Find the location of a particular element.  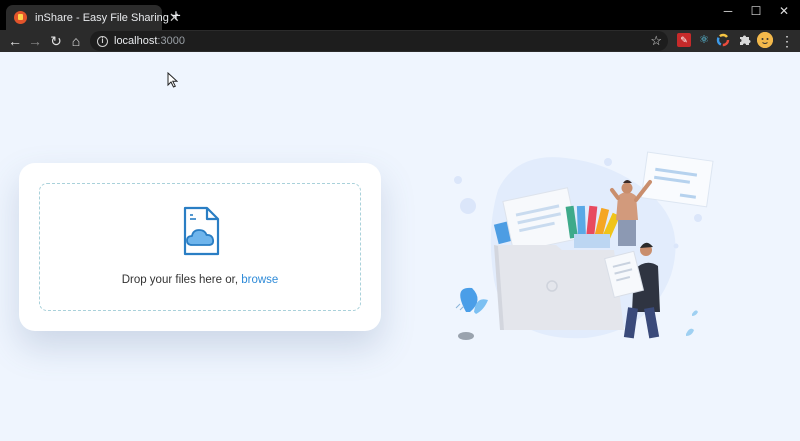

tab-favicon-icon is located at coordinates (20, 17).